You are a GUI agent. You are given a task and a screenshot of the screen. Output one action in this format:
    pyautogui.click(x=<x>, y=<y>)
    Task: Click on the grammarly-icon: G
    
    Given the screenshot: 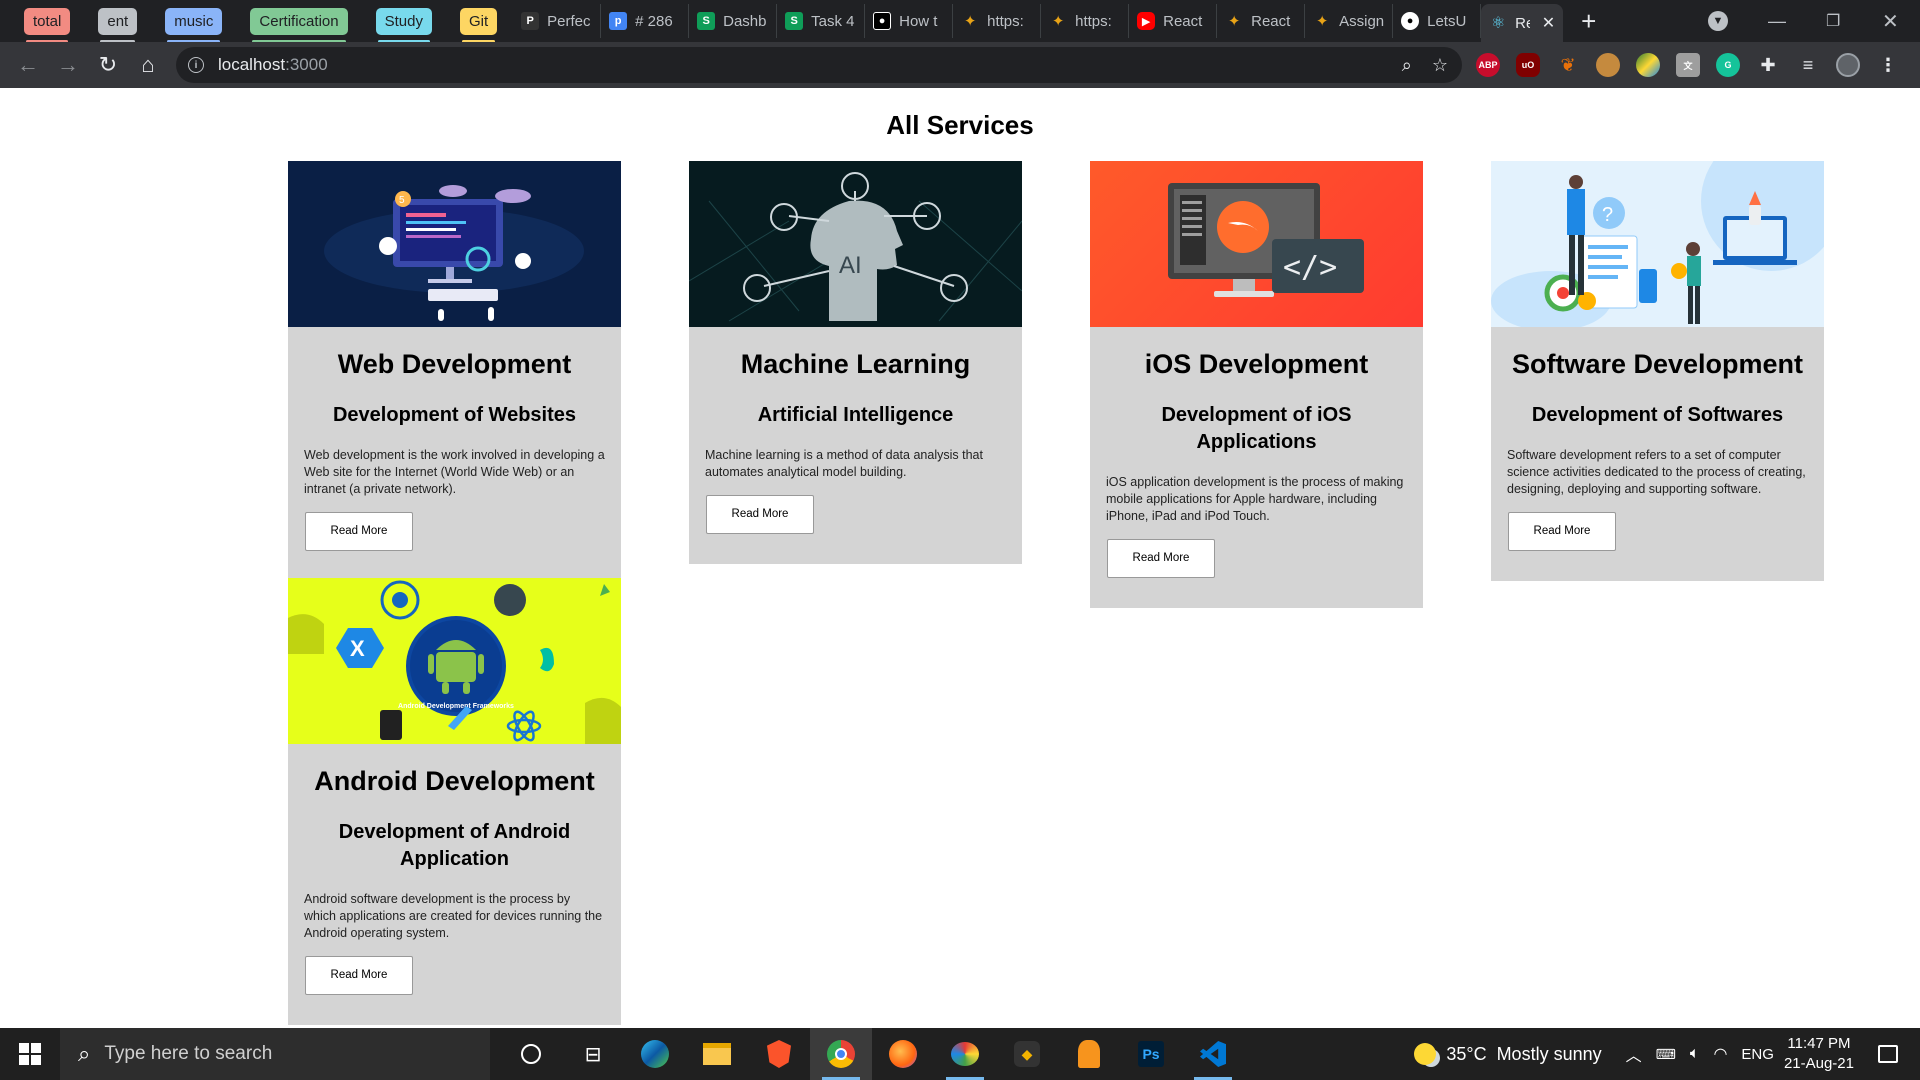 What is the action you would take?
    pyautogui.click(x=1728, y=65)
    